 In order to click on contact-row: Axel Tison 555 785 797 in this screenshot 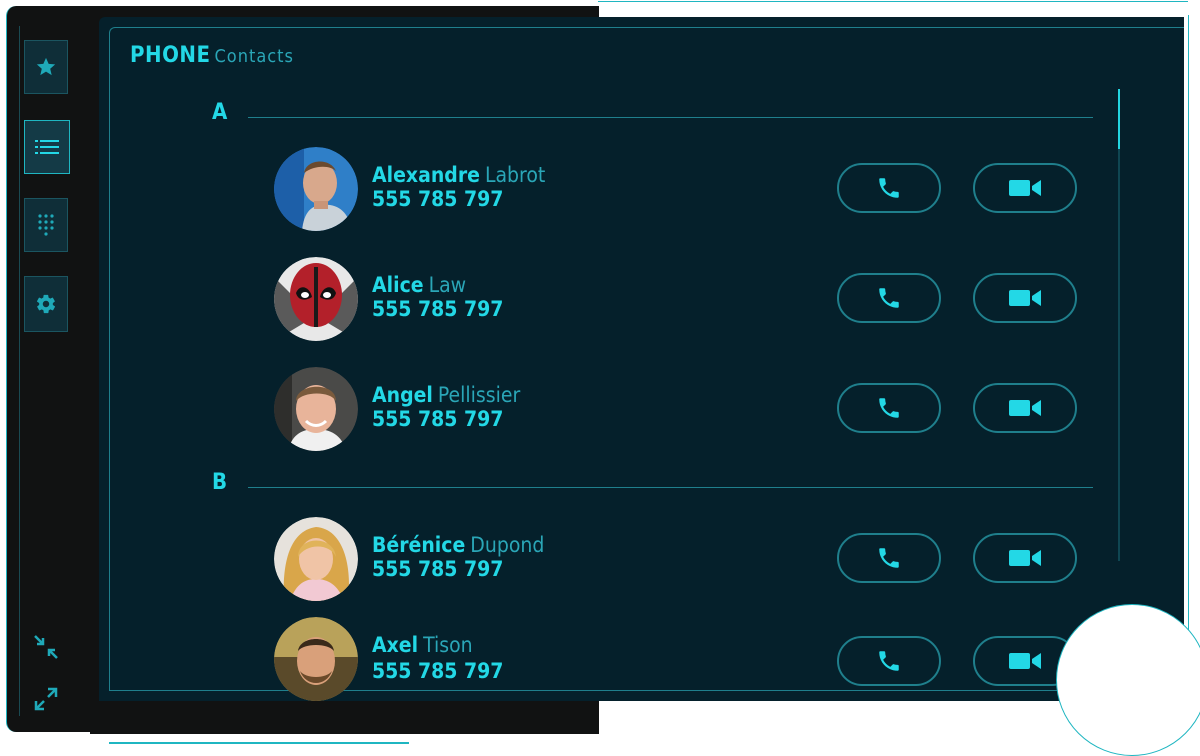, I will do `click(684, 659)`.